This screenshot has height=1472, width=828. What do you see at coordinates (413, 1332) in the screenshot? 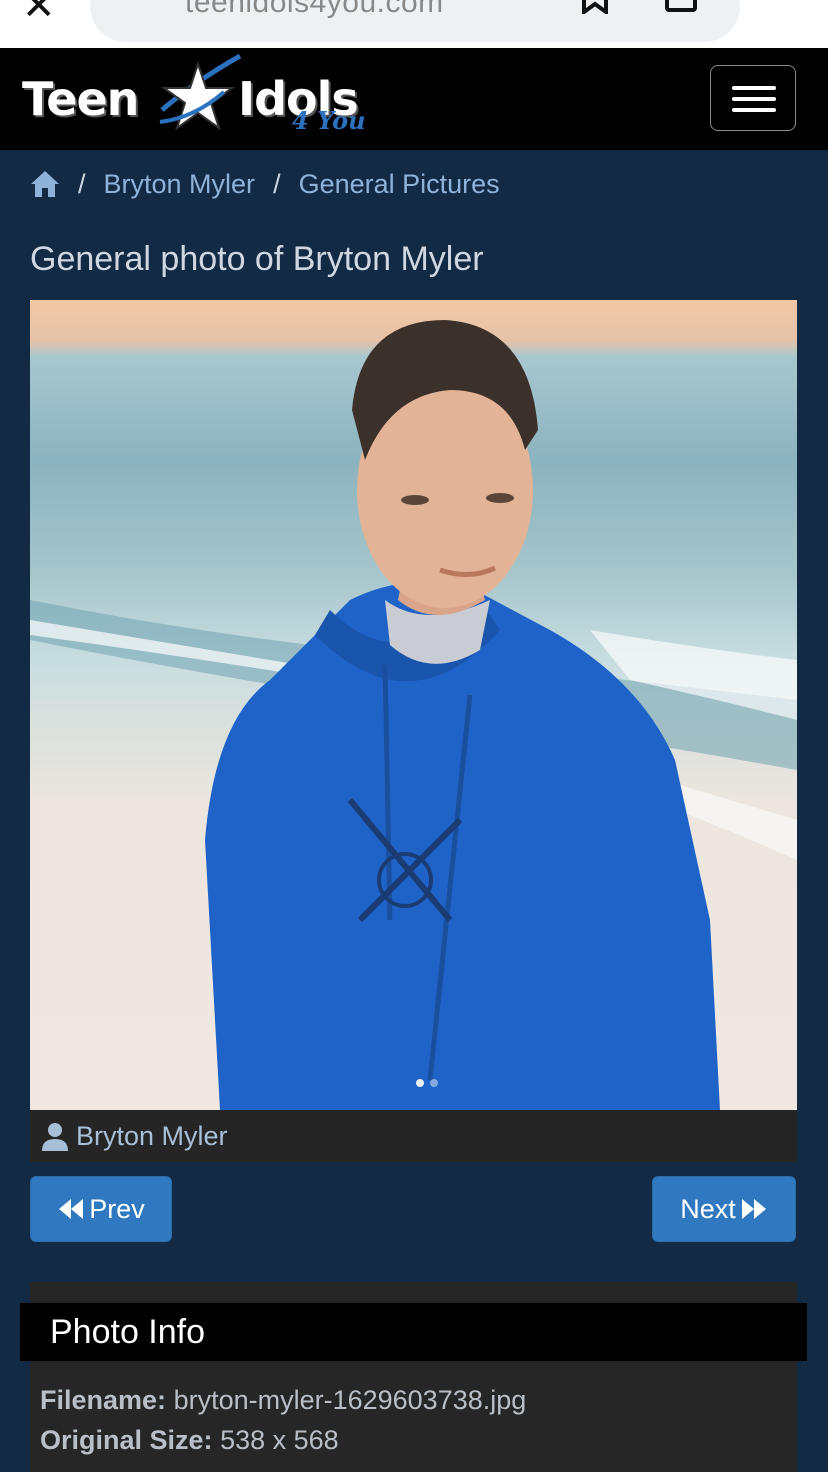
I see `photo-info-header: Photo Info` at bounding box center [413, 1332].